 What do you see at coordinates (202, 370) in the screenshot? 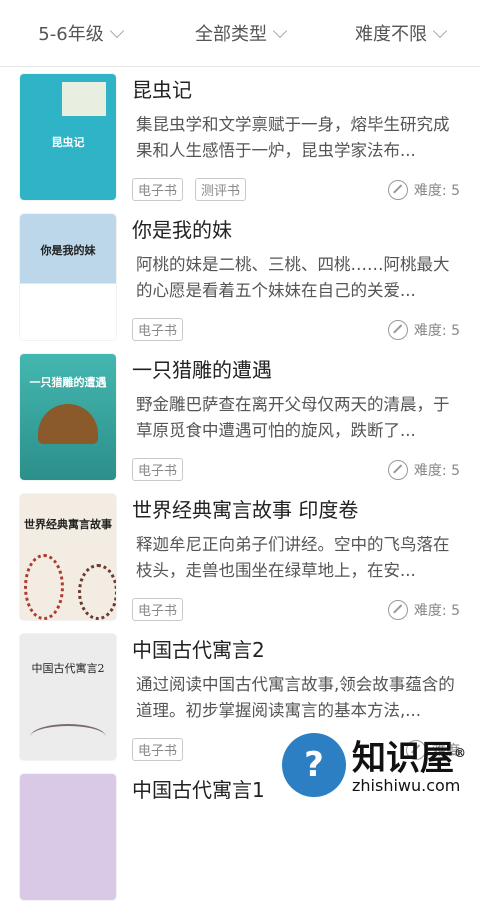
I see `book-title: 一只猎雕的遭遇` at bounding box center [202, 370].